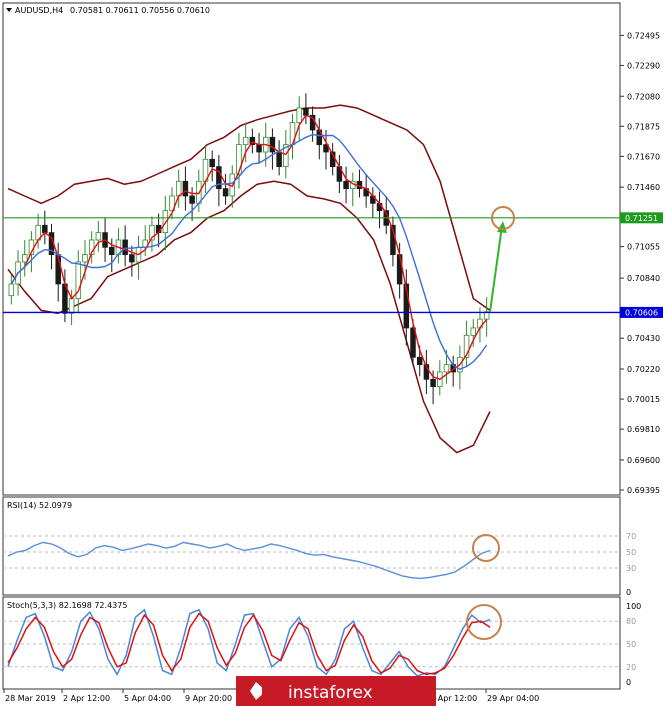  I want to click on price-tick-label: 0.70220, so click(643, 369).